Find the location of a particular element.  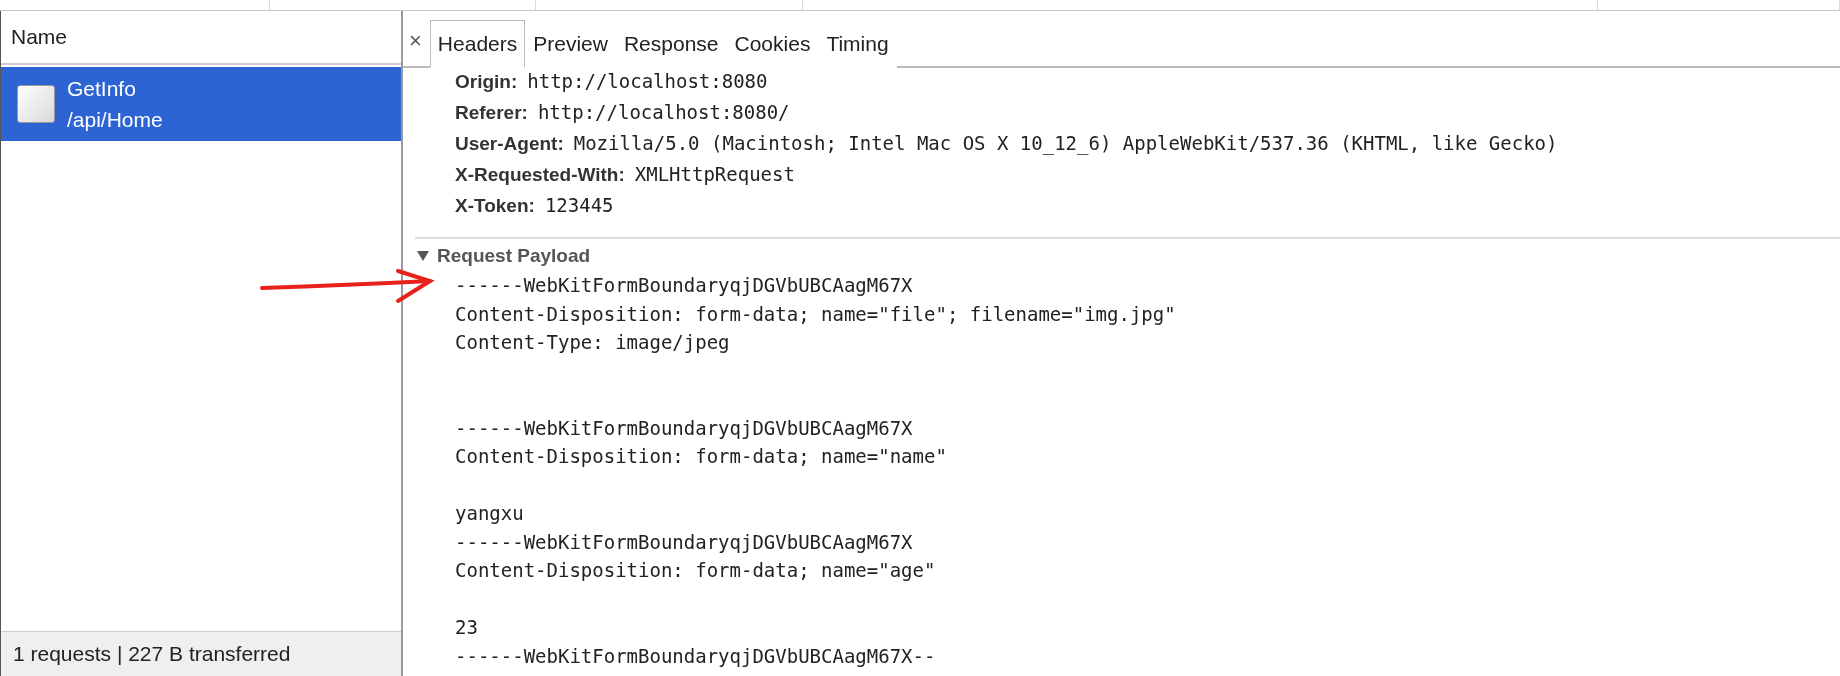

request-row: GetInfo /api/Home is located at coordinates (201, 104).